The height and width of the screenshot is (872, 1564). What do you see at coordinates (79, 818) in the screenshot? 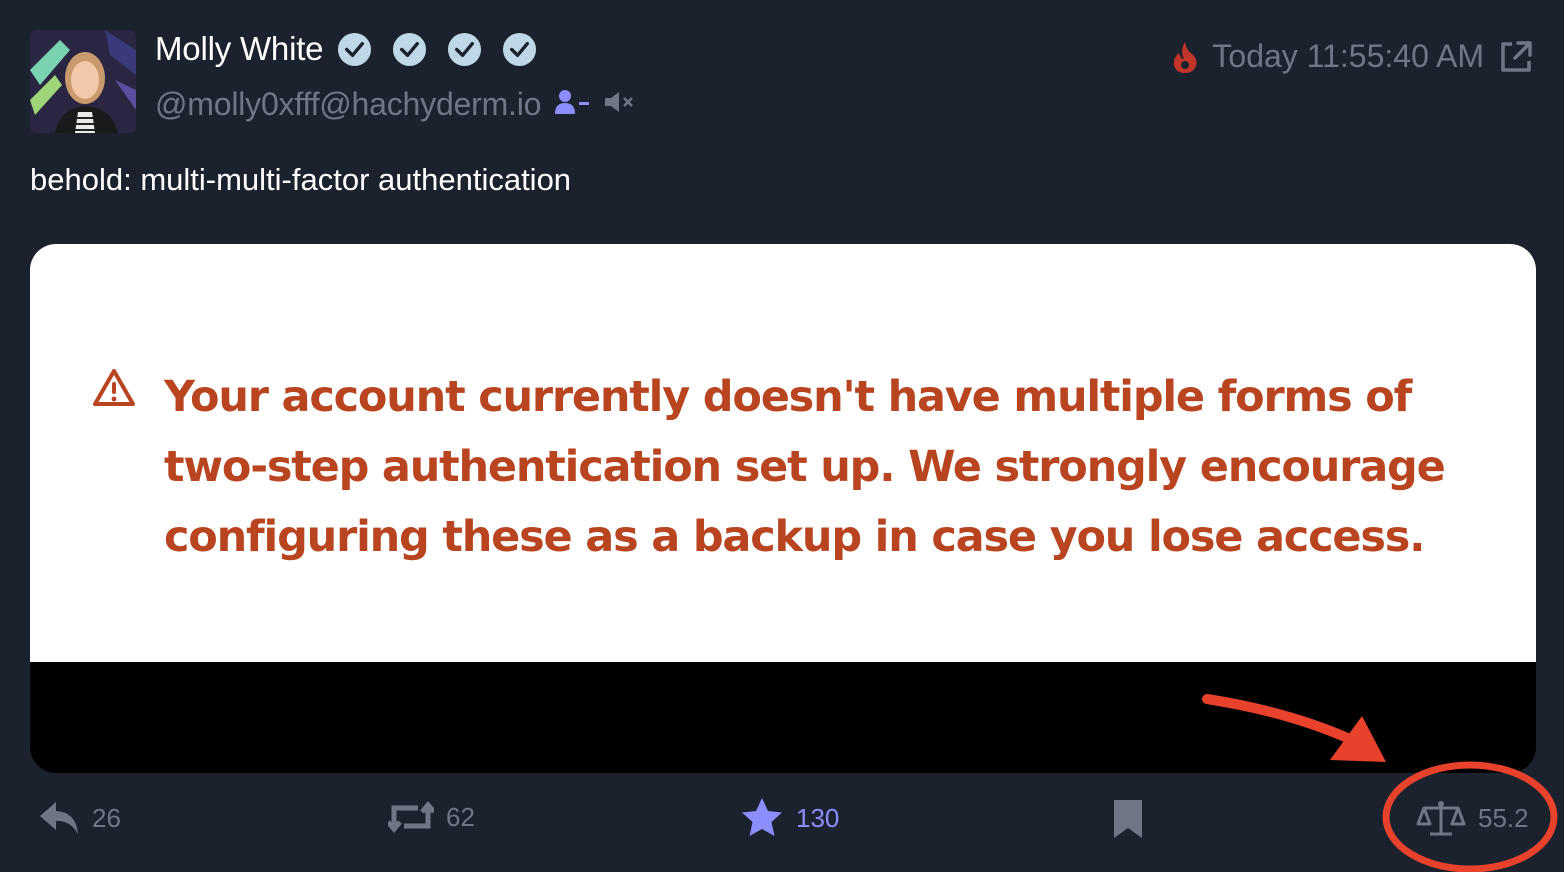
I see `reply-button: 26` at bounding box center [79, 818].